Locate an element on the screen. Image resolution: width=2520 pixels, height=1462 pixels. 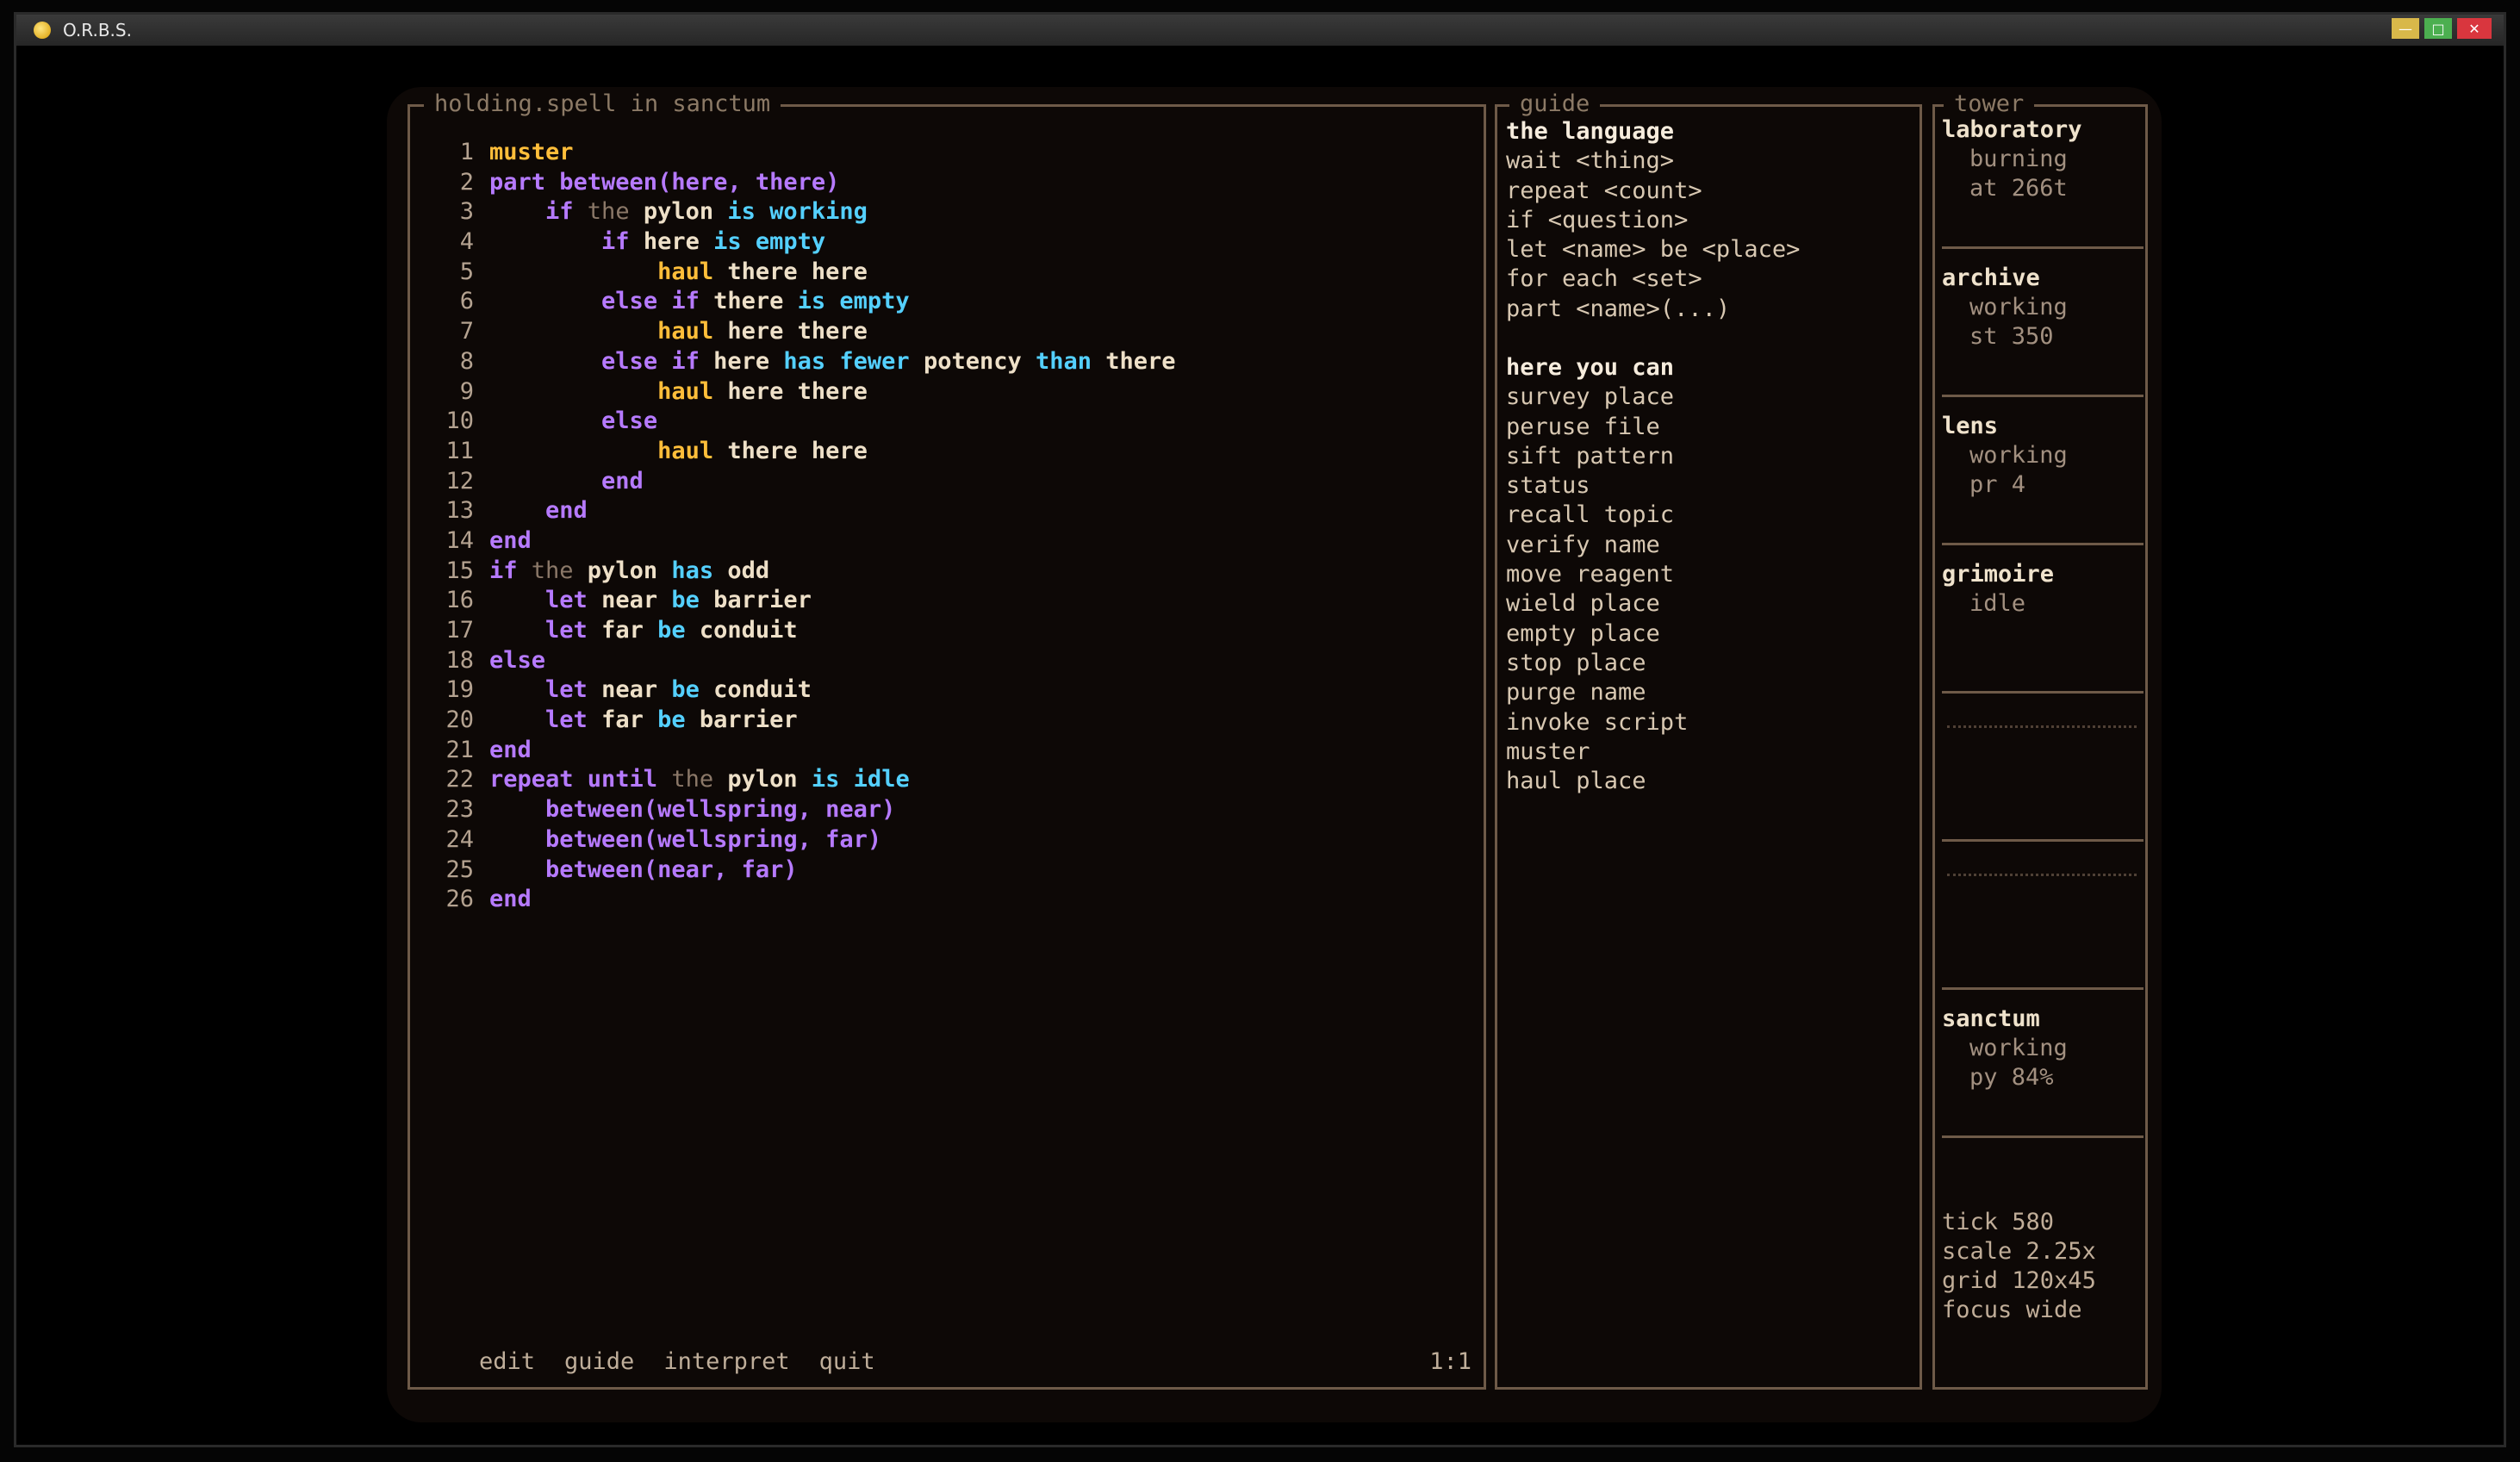
code-token: if is located at coordinates (560, 212).